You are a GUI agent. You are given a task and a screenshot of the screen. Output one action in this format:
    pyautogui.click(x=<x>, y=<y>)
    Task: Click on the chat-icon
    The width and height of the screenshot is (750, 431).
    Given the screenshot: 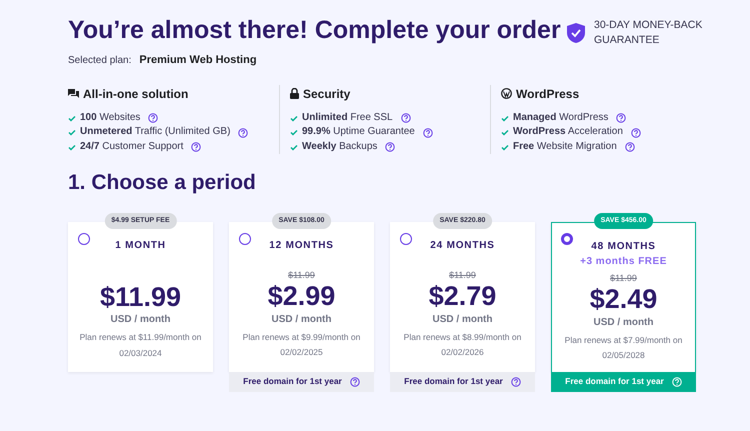 What is the action you would take?
    pyautogui.click(x=73, y=93)
    